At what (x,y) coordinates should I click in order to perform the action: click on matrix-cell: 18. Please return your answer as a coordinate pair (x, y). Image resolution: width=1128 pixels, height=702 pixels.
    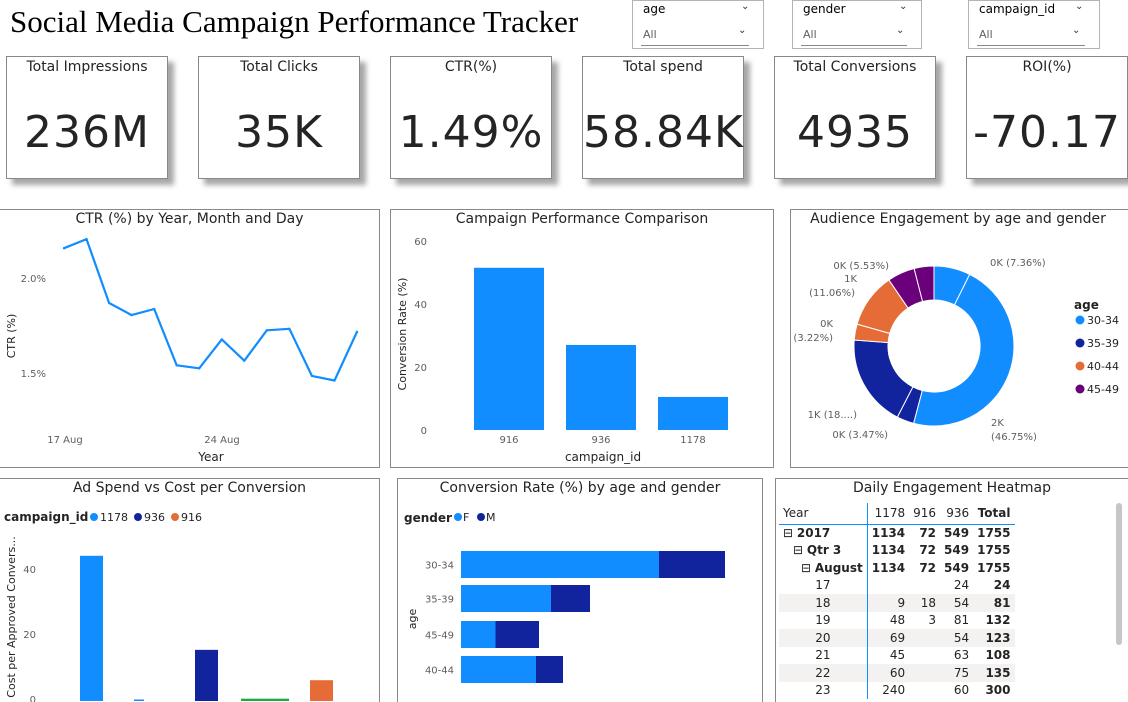
    Looking at the image, I should click on (924, 603).